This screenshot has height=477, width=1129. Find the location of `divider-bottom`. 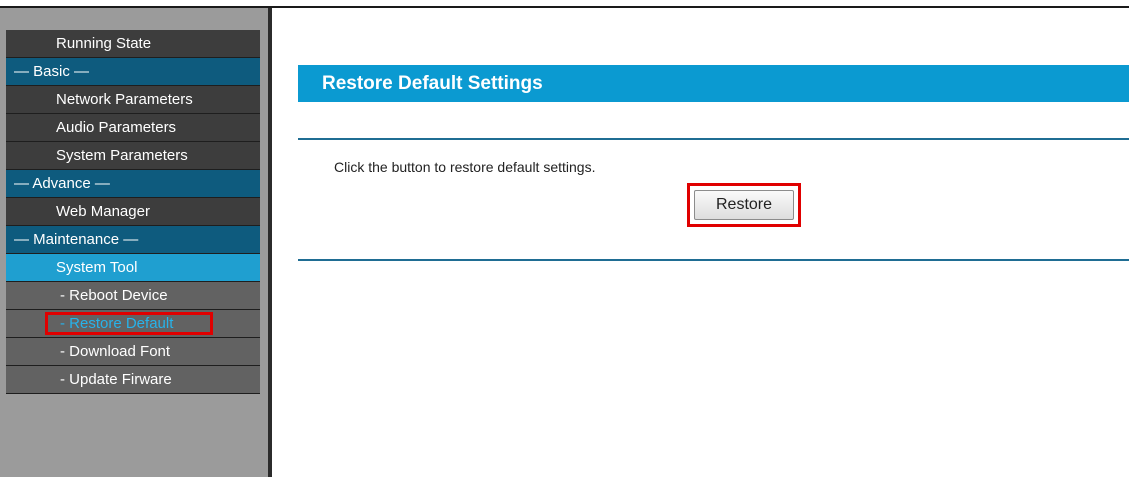

divider-bottom is located at coordinates (713, 260).